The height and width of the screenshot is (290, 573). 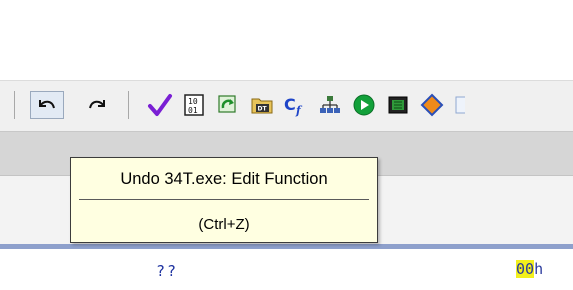 I want to click on orange-diamond-icon, so click(x=432, y=105).